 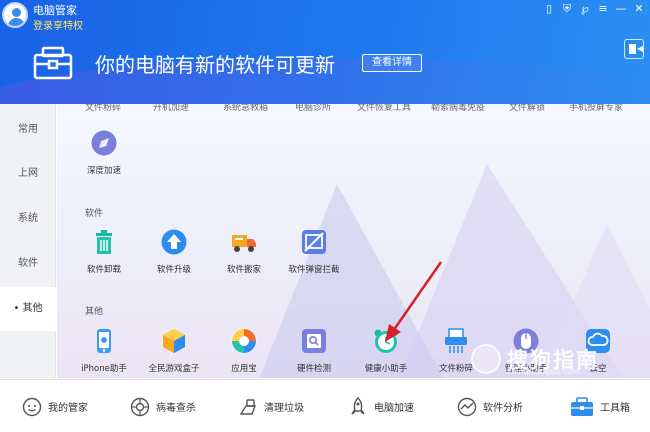 I want to click on tool-hardware-check: 硬件检测, so click(x=314, y=351).